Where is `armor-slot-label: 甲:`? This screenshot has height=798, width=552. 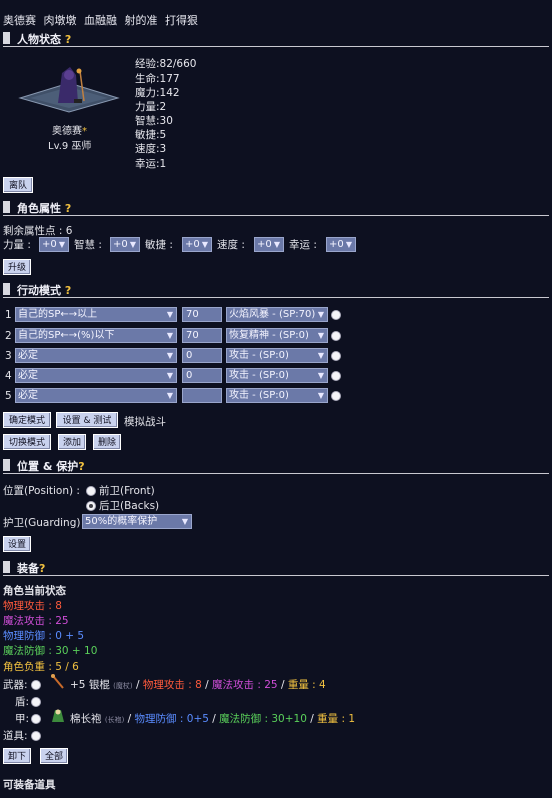
armor-slot-label: 甲: is located at coordinates (22, 719).